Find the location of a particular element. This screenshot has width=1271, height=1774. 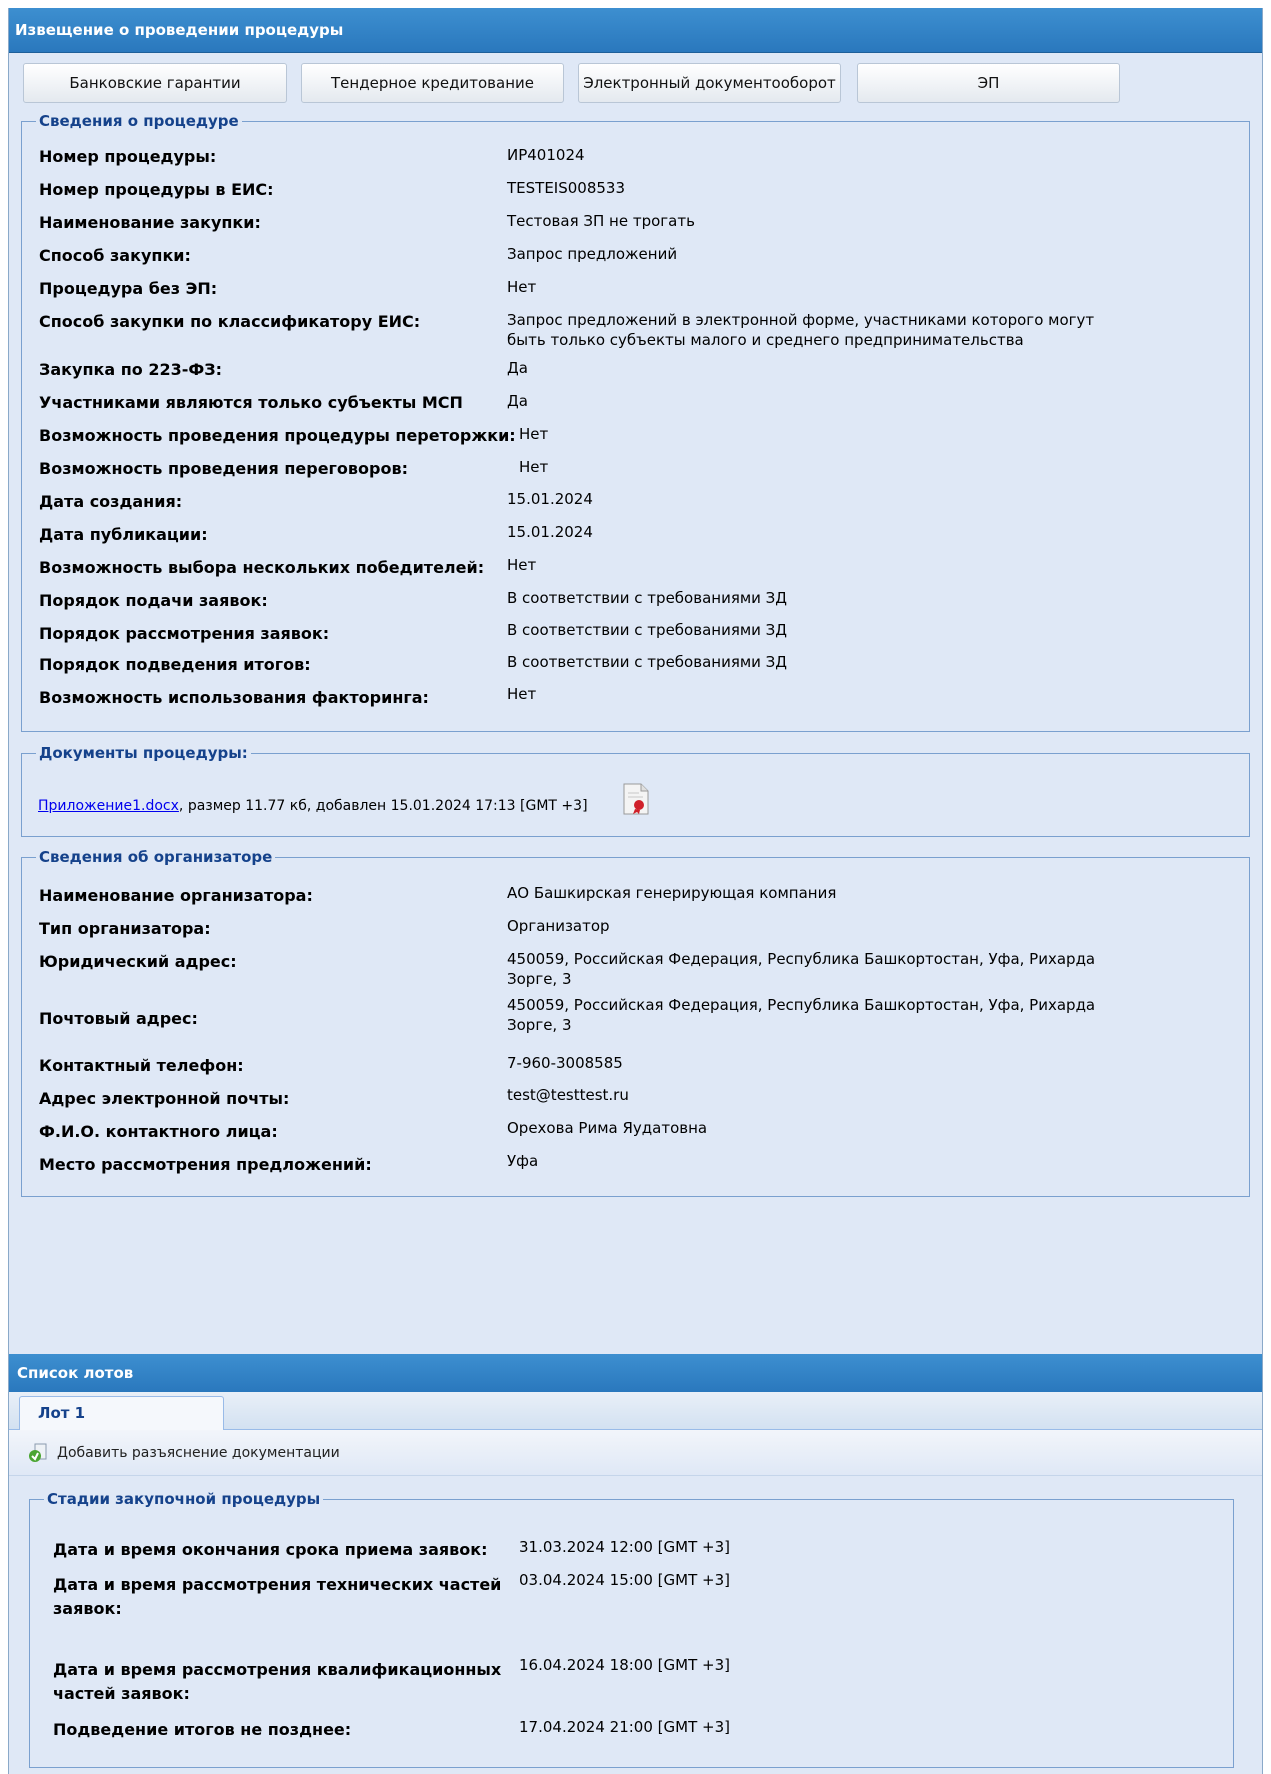

document-link: Приложение1.docx is located at coordinates (108, 806).